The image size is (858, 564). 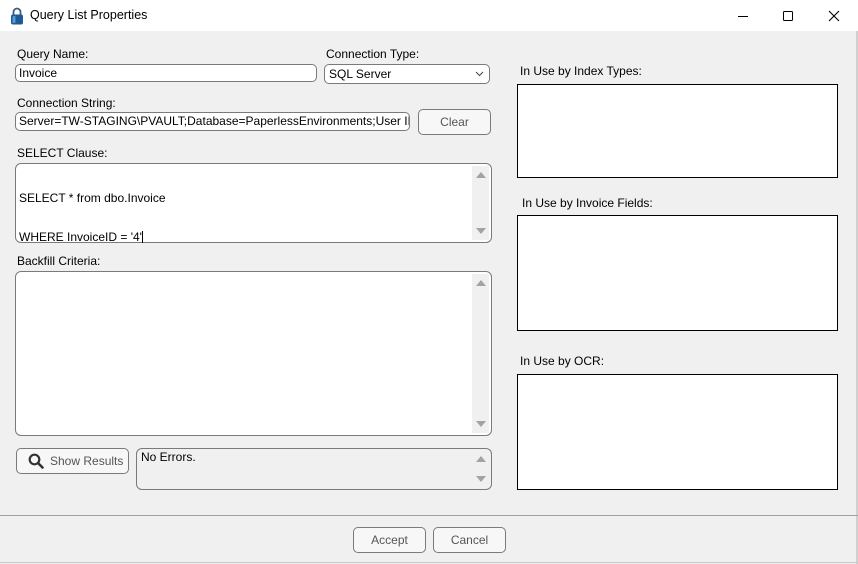 What do you see at coordinates (677, 131) in the screenshot?
I see `index-types-list` at bounding box center [677, 131].